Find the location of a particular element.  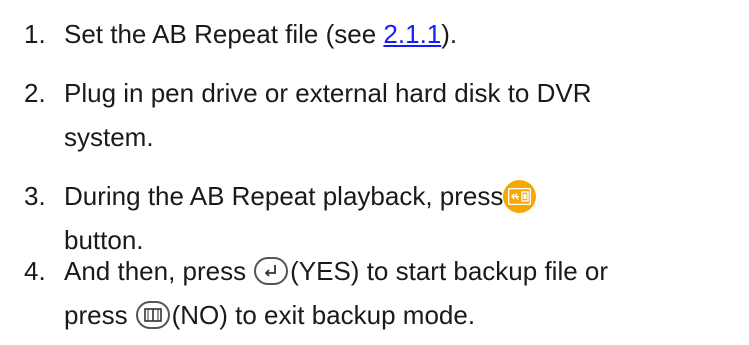

step-text: During the AB Repeat playback, press is located at coordinates (300, 196).